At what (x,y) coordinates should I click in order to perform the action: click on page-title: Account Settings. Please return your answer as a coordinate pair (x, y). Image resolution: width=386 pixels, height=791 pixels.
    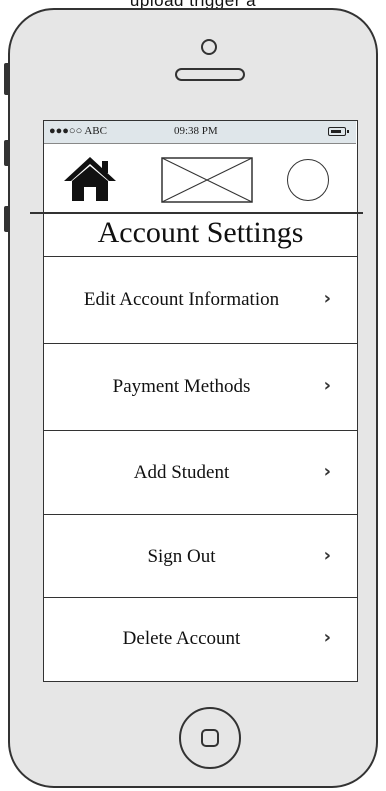
    Looking at the image, I should click on (200, 232).